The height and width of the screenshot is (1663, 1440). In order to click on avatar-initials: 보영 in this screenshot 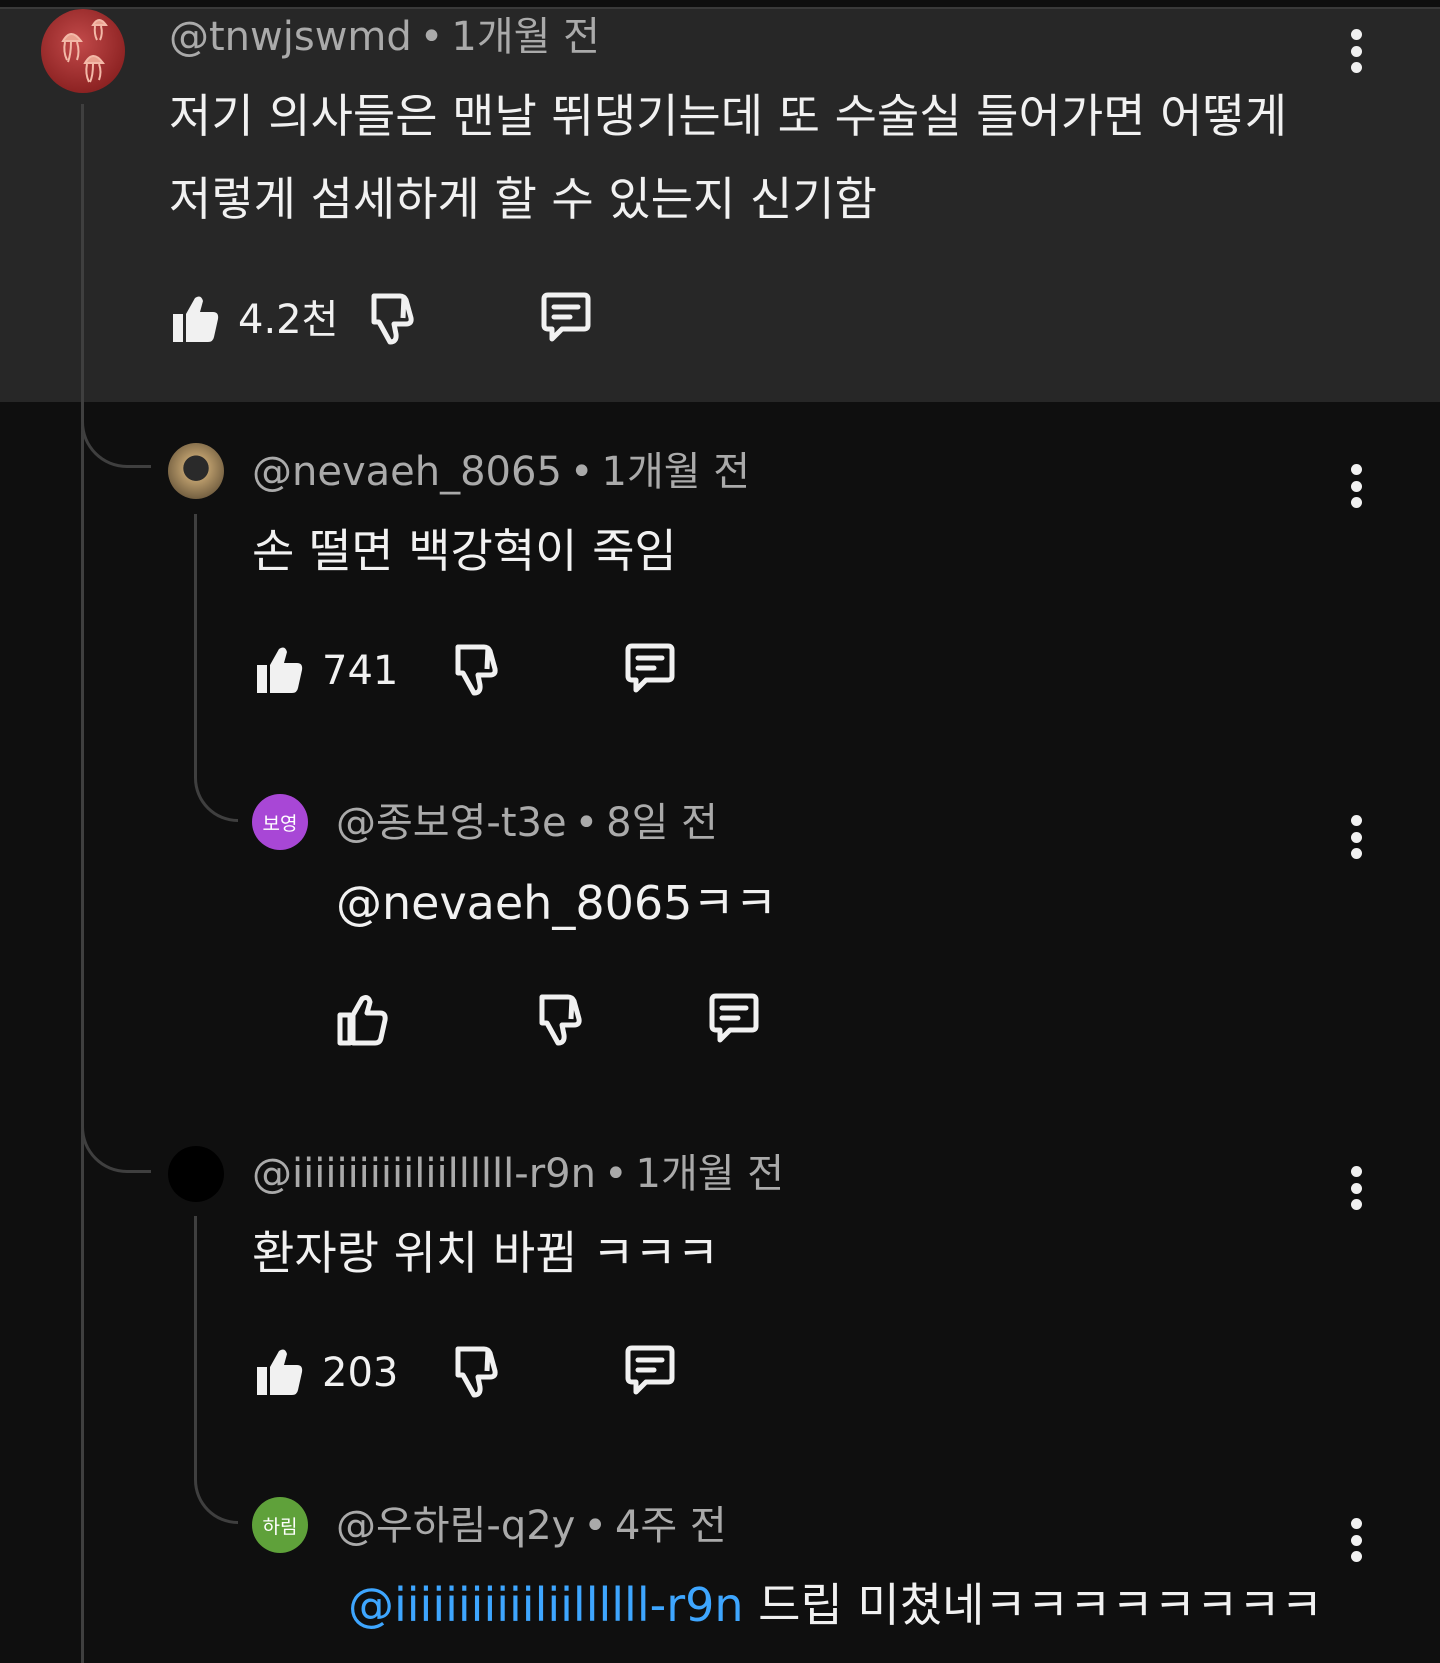, I will do `click(280, 823)`.